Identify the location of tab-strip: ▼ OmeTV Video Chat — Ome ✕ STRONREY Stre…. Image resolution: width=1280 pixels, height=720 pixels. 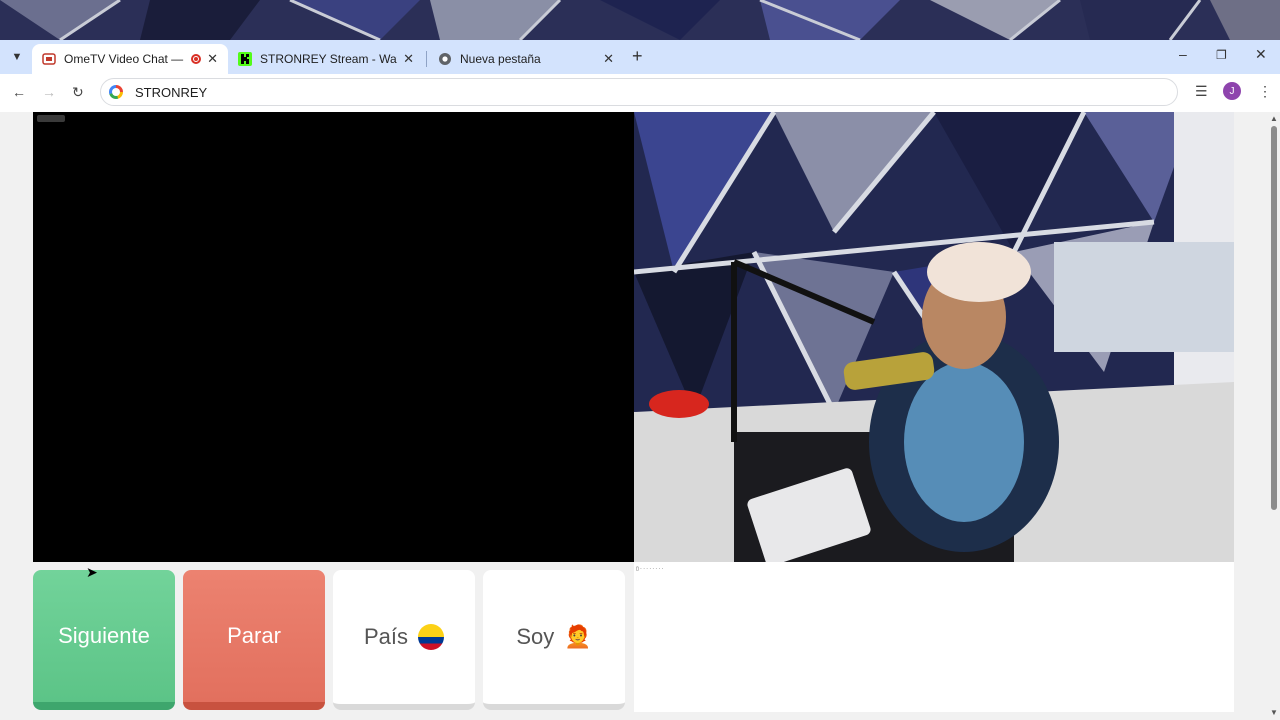
(640, 57).